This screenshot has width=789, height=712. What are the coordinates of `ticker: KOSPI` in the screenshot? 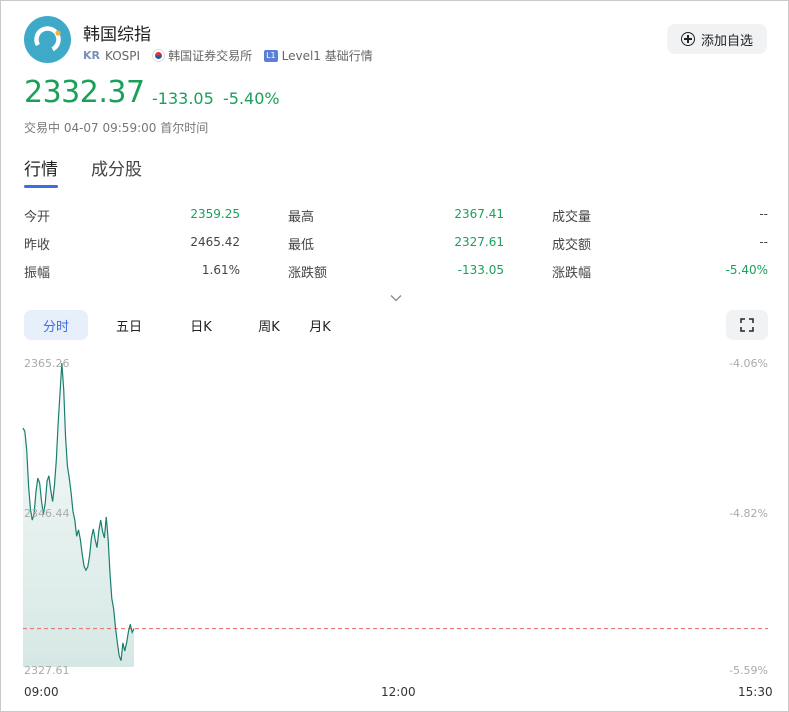 It's located at (123, 55).